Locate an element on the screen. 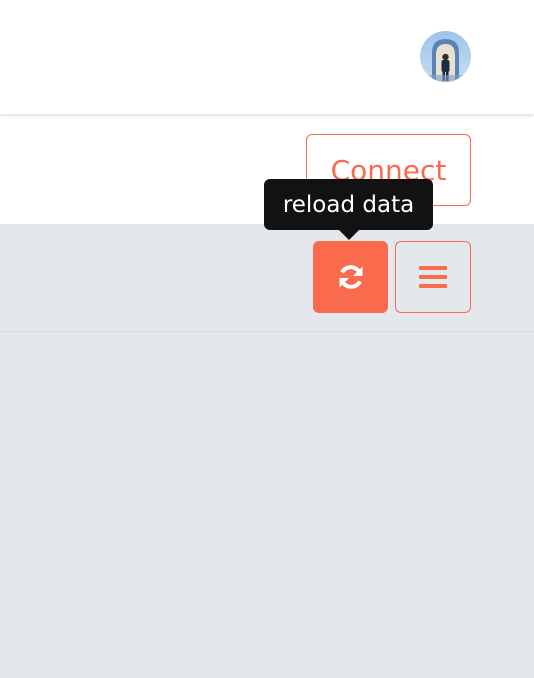 The height and width of the screenshot is (678, 534). refresh-icon is located at coordinates (350, 277).